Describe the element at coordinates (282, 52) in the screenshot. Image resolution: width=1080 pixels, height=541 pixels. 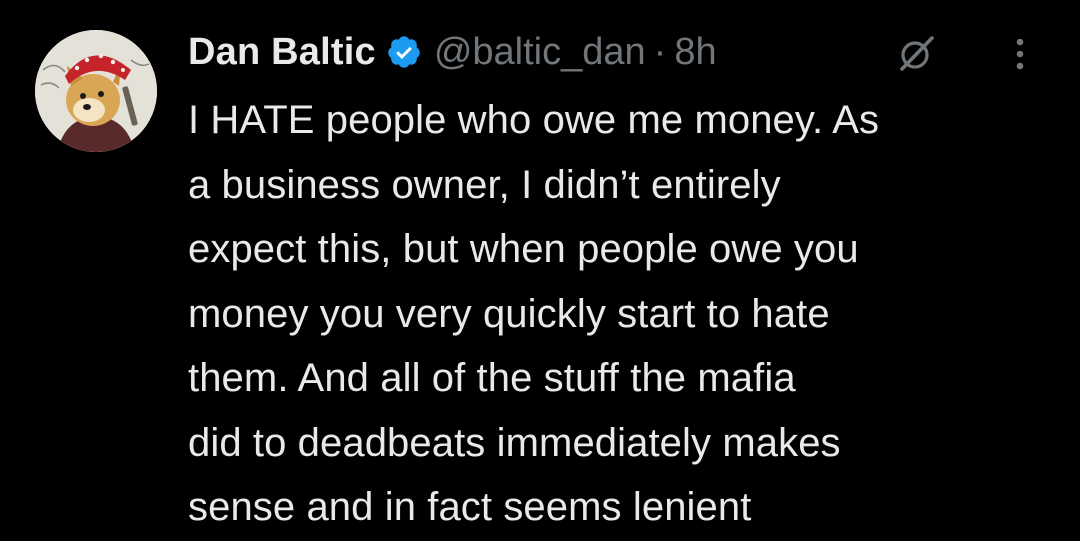
I see `author-display-name: Dan Baltic` at that location.